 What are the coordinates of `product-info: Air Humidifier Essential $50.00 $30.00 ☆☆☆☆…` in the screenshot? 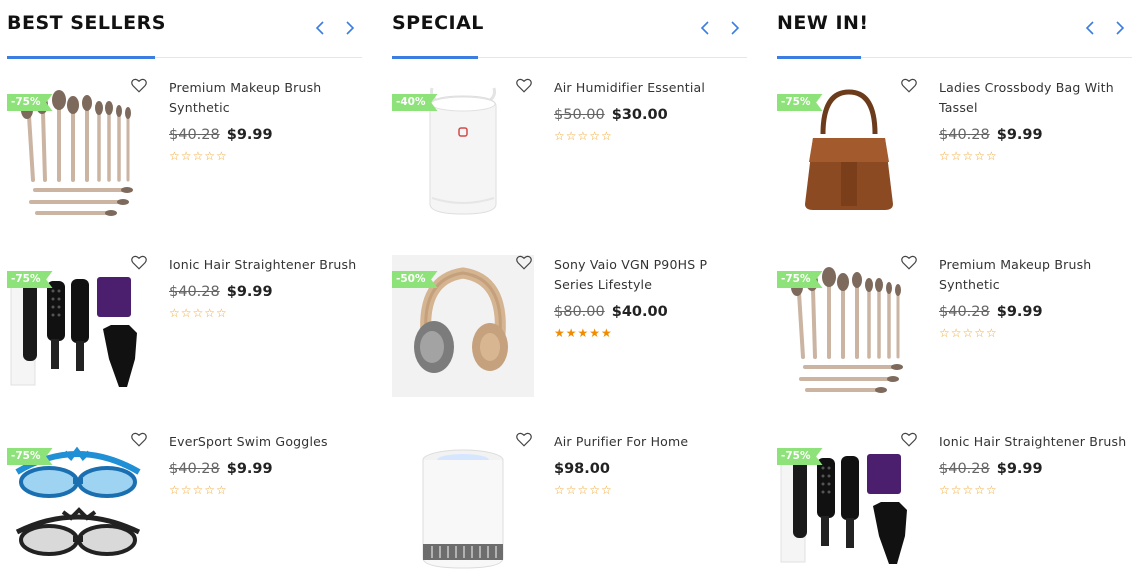 It's located at (651, 110).